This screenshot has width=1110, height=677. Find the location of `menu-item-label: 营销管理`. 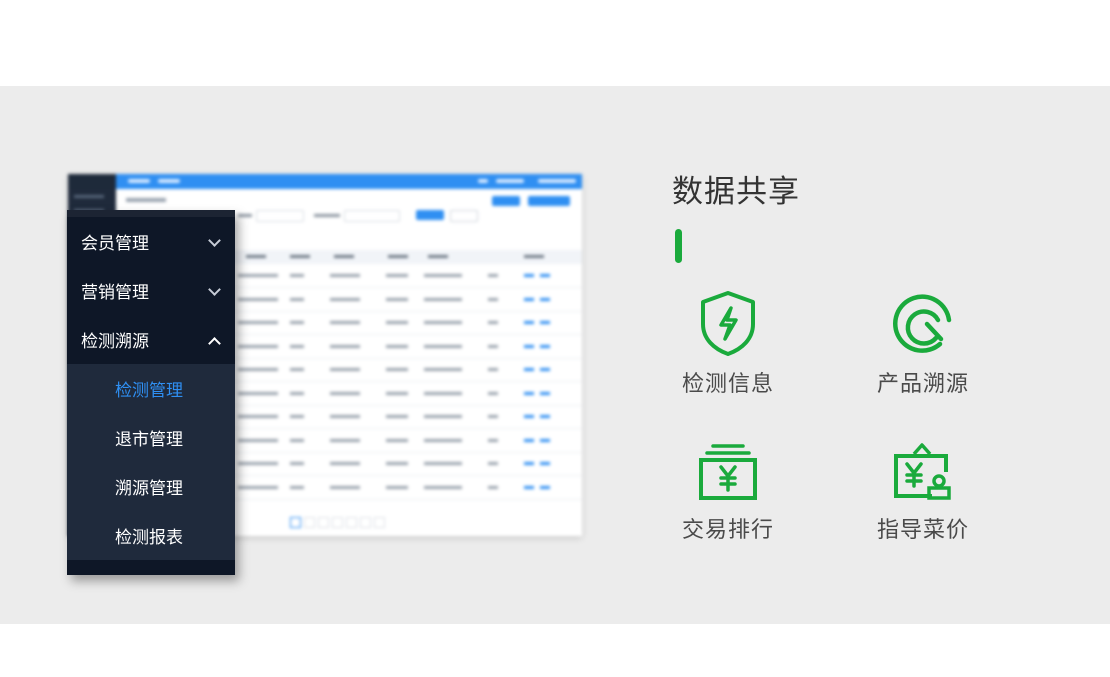

menu-item-label: 营销管理 is located at coordinates (115, 293).